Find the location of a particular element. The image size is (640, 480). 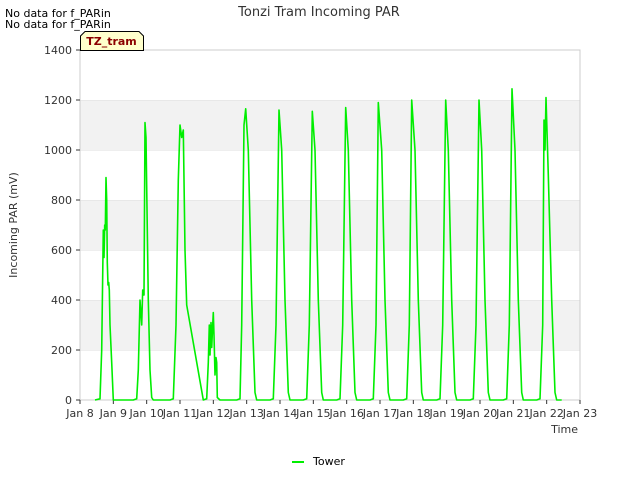

legend: Tower is located at coordinates (318, 461).